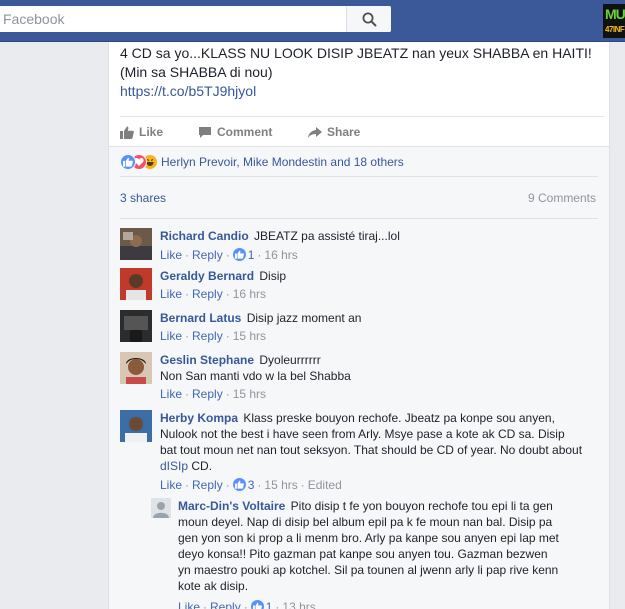 The width and height of the screenshot is (625, 609). I want to click on corner-logo: MU 47INF, so click(614, 21).